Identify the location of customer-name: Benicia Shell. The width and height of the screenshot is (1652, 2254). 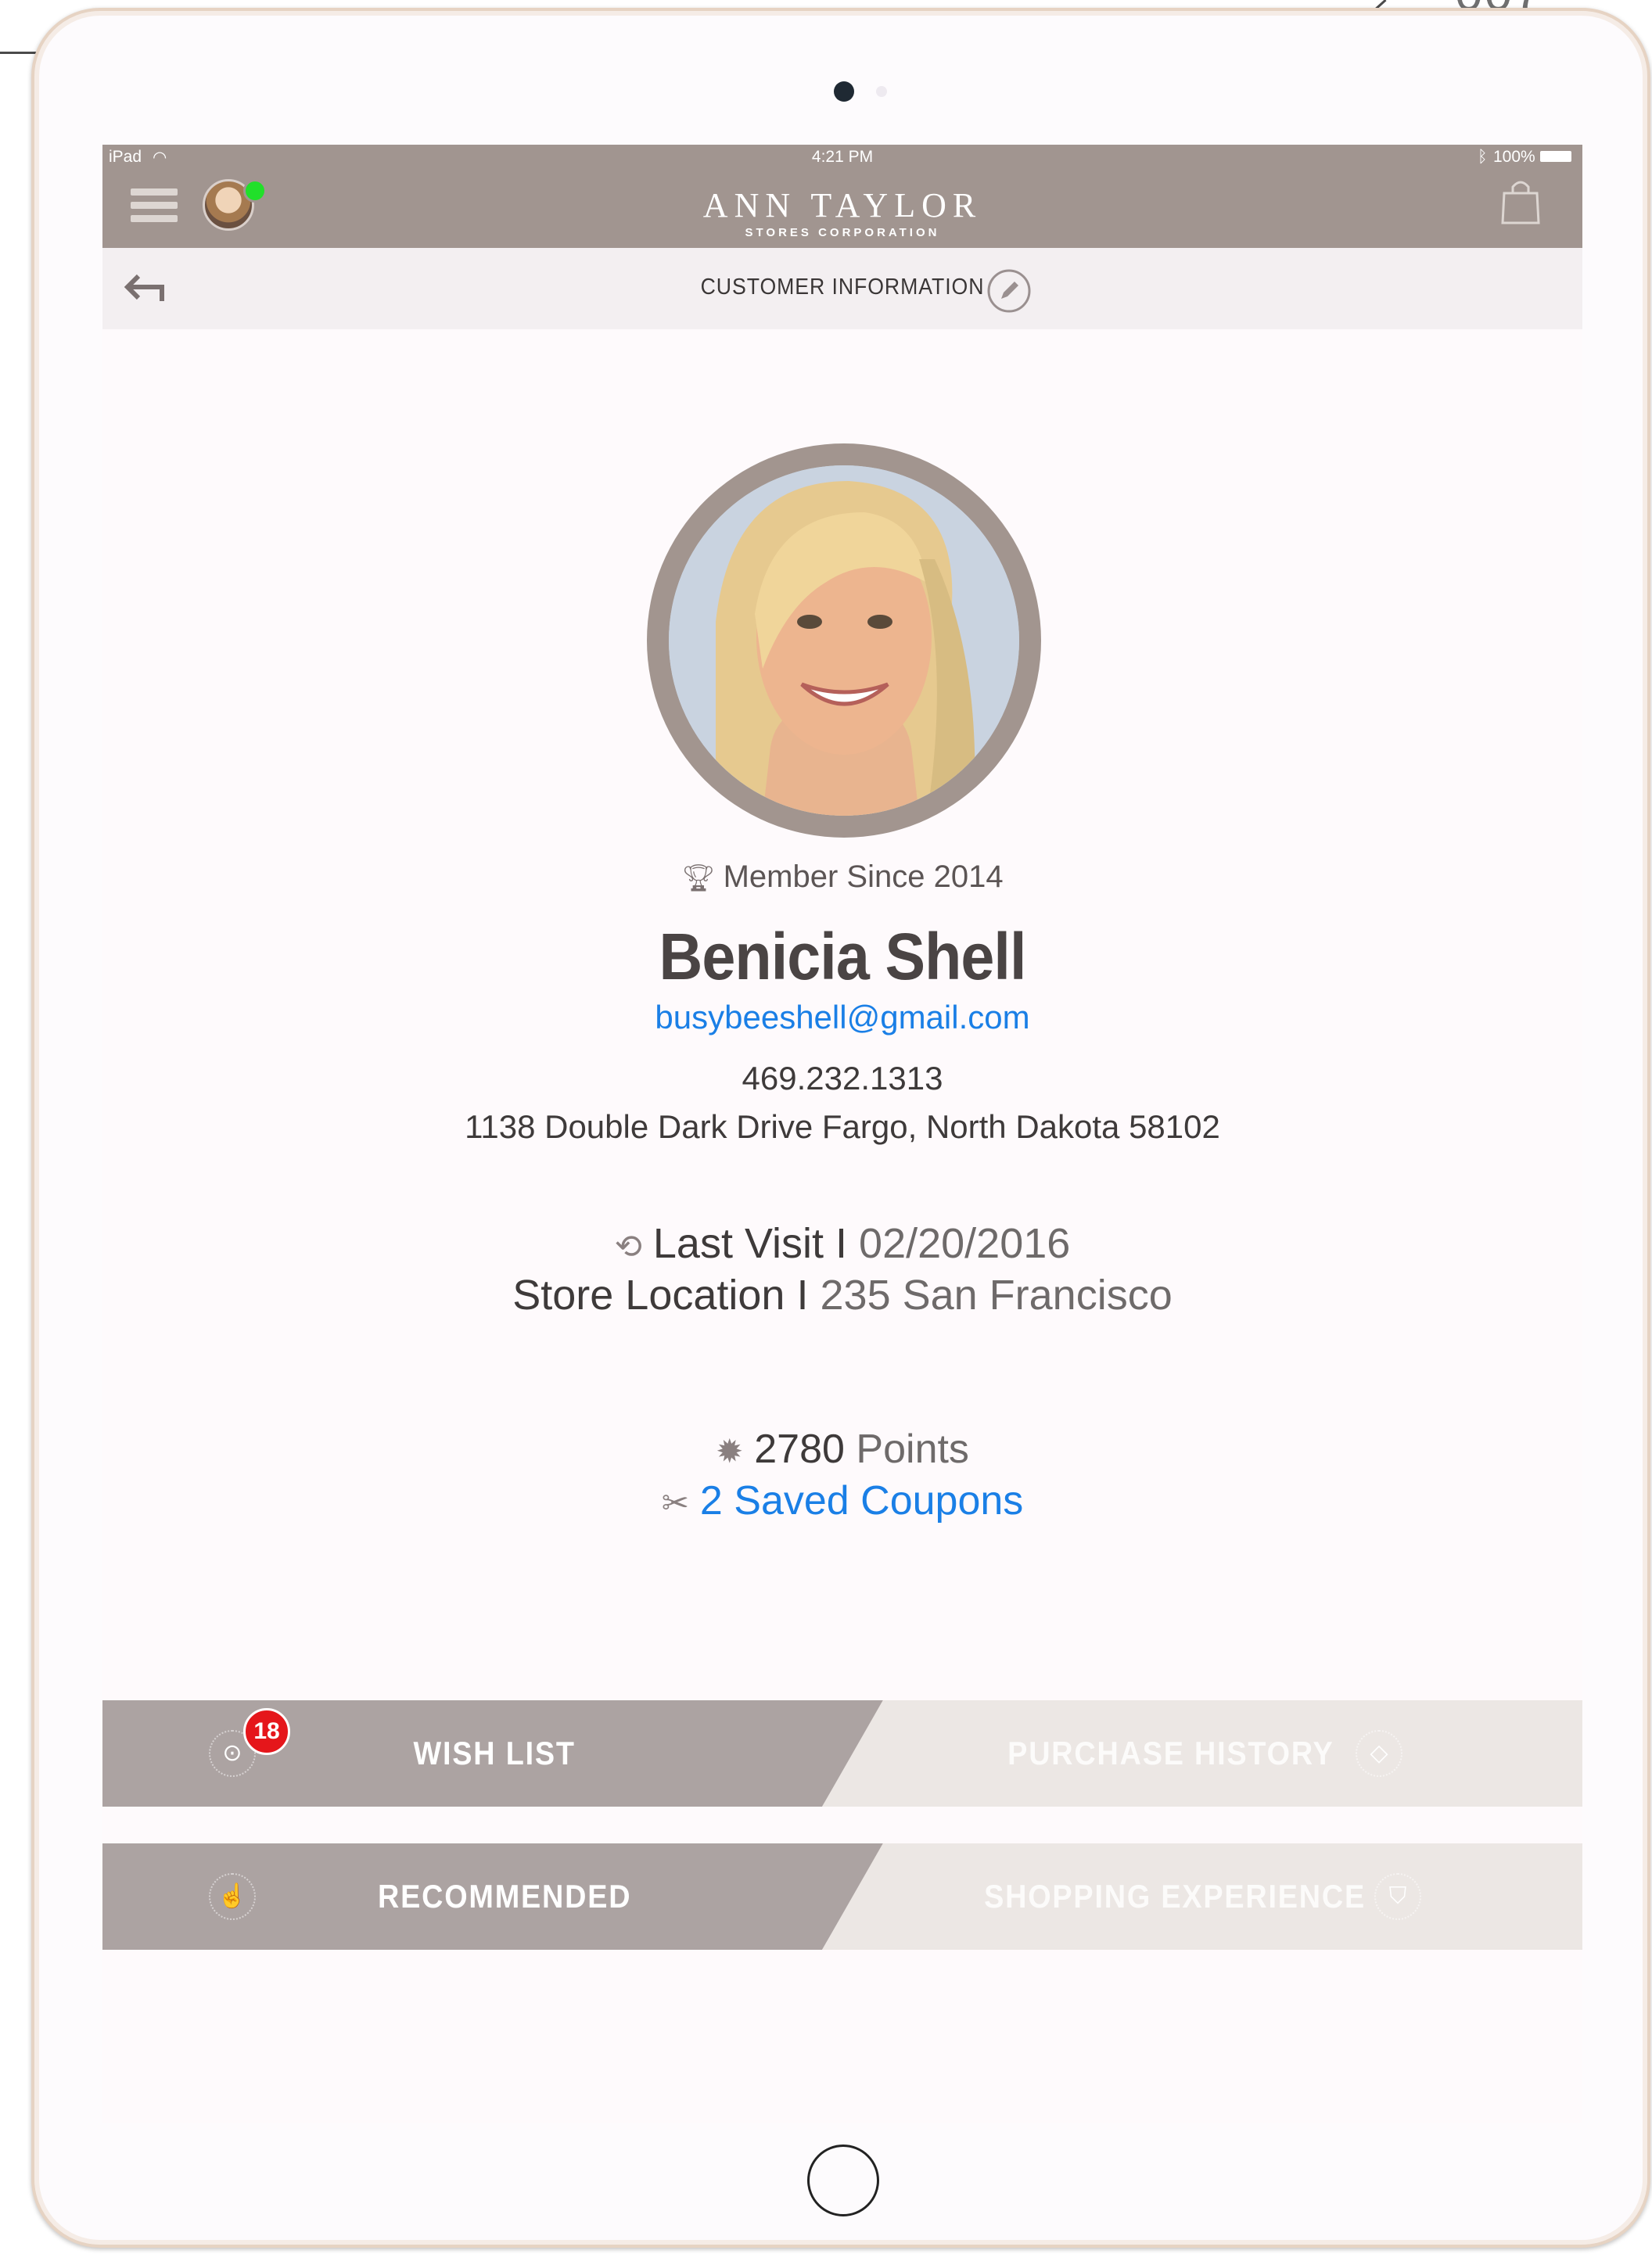
(842, 956).